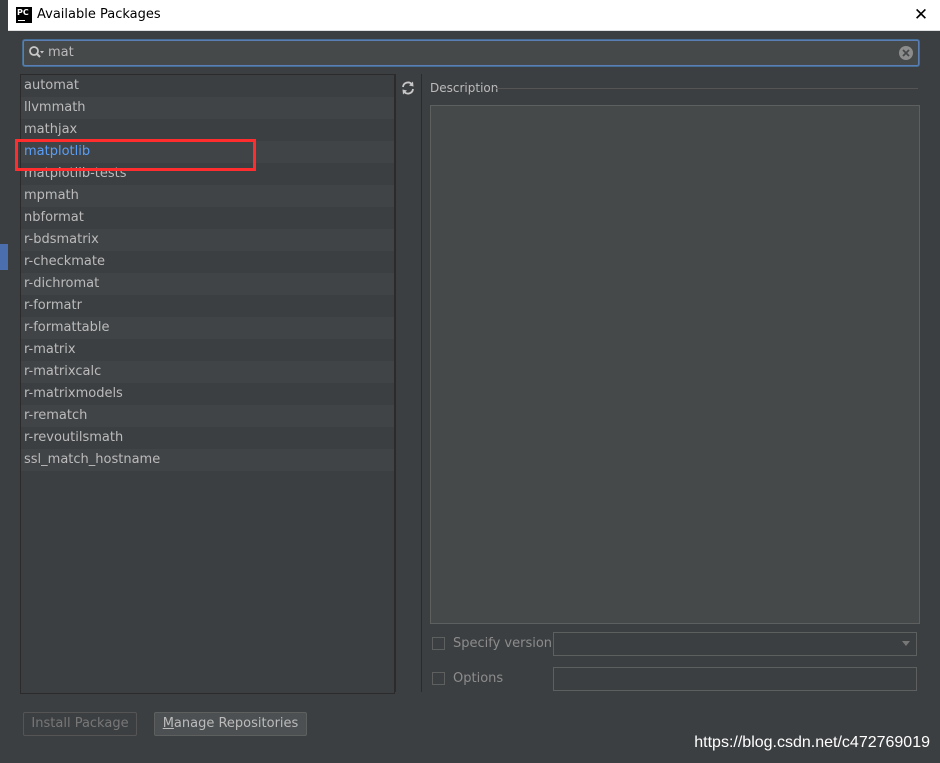 The height and width of the screenshot is (763, 940). Describe the element at coordinates (207, 438) in the screenshot. I see `package-item: r-revoutilsmath` at that location.